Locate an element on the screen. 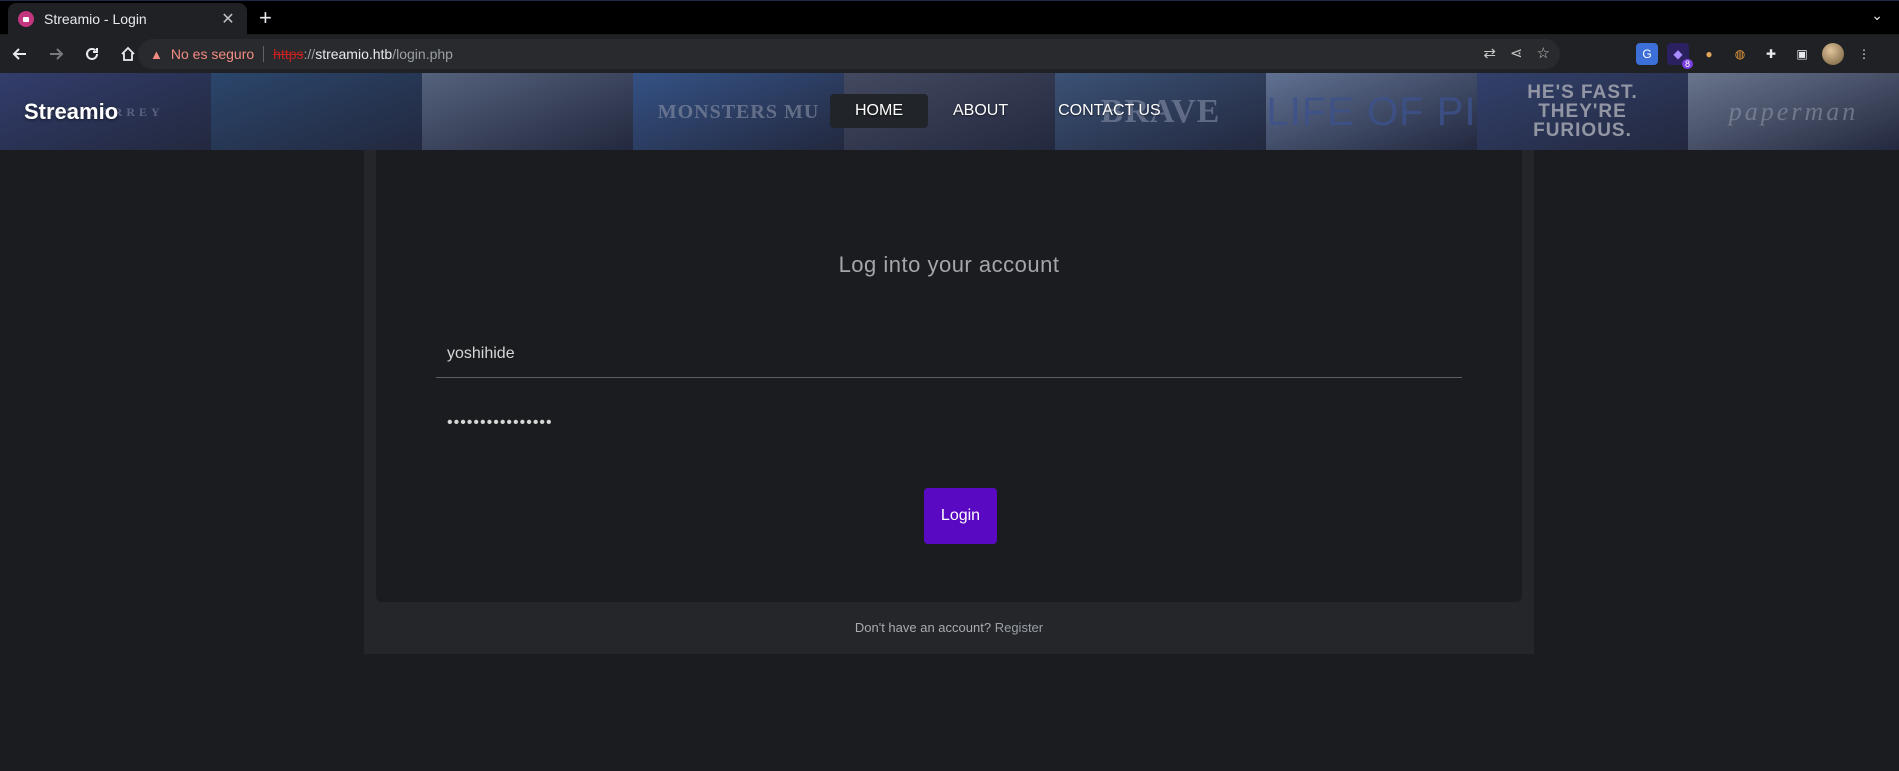  omnibox-divider is located at coordinates (264, 54).